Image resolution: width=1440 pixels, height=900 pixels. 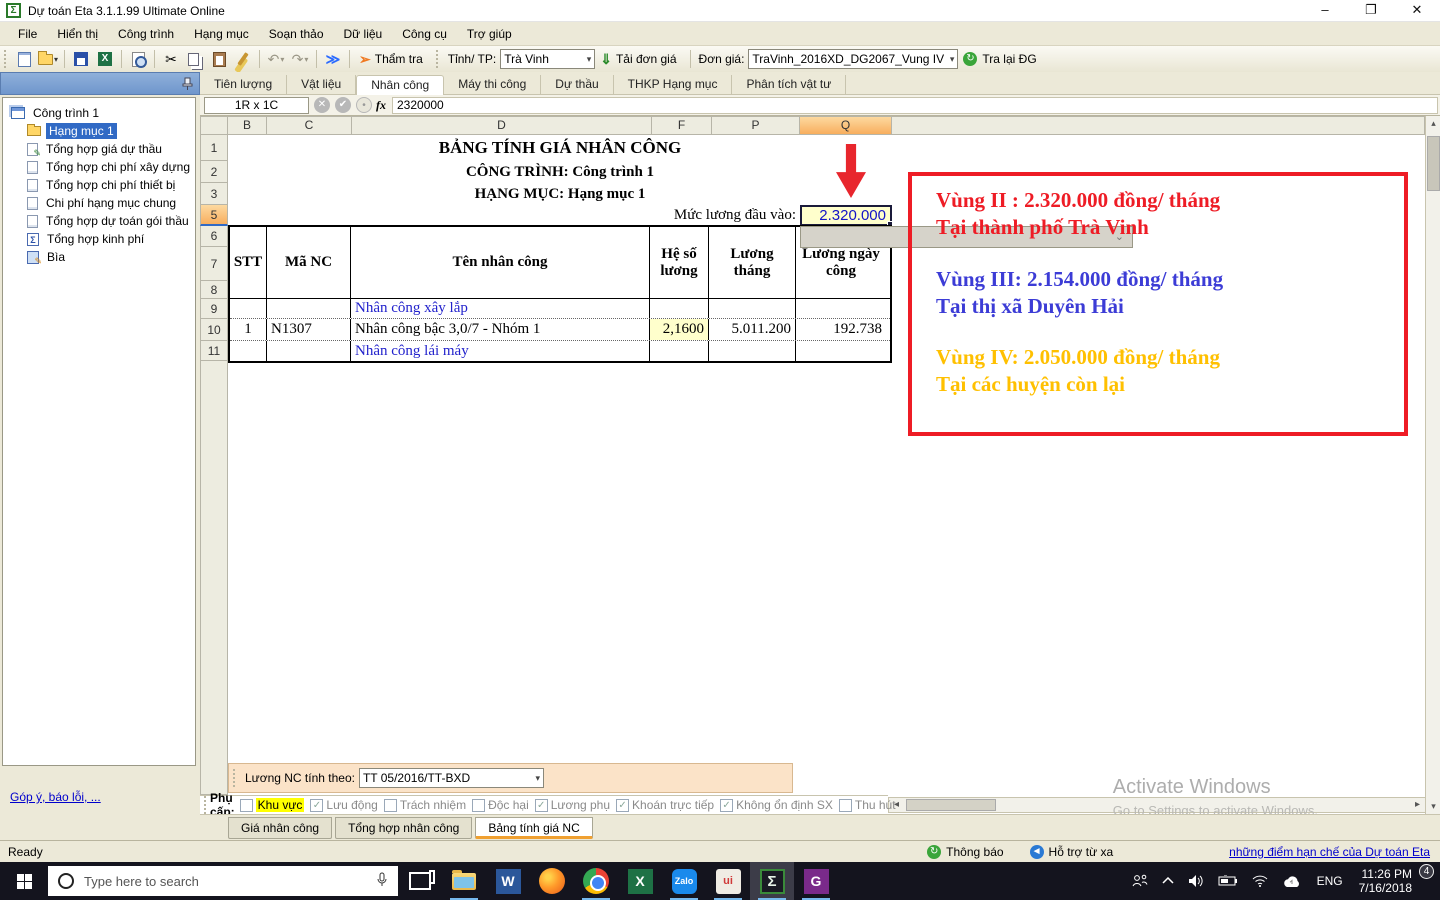 What do you see at coordinates (214, 264) in the screenshot?
I see `row-header-7: 7` at bounding box center [214, 264].